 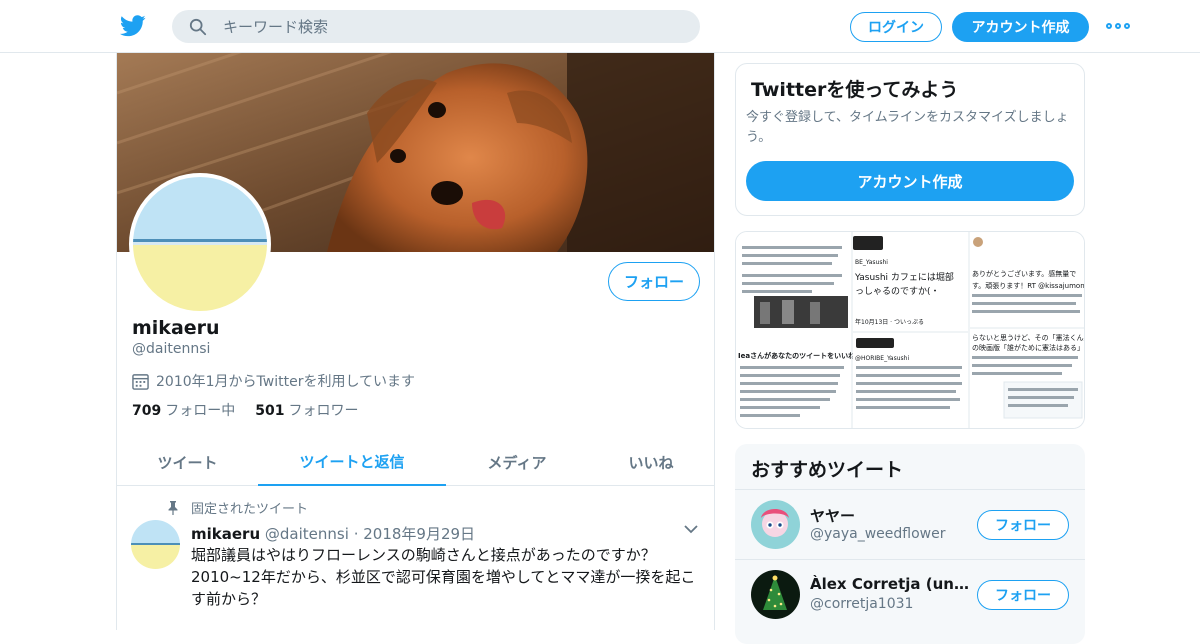 I want to click on media-thumb-2-text: Yasushi カフェには堀部, so click(x=904, y=277).